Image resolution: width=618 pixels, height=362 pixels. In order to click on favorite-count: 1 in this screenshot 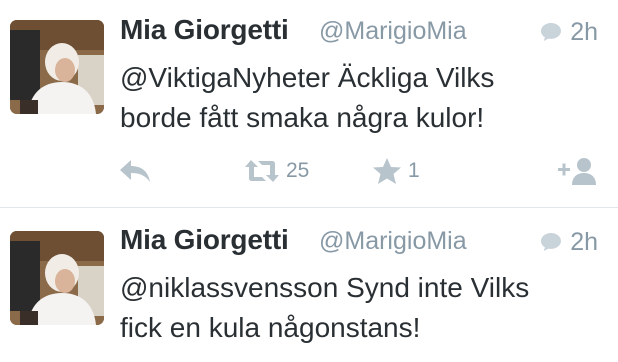, I will do `click(414, 170)`.